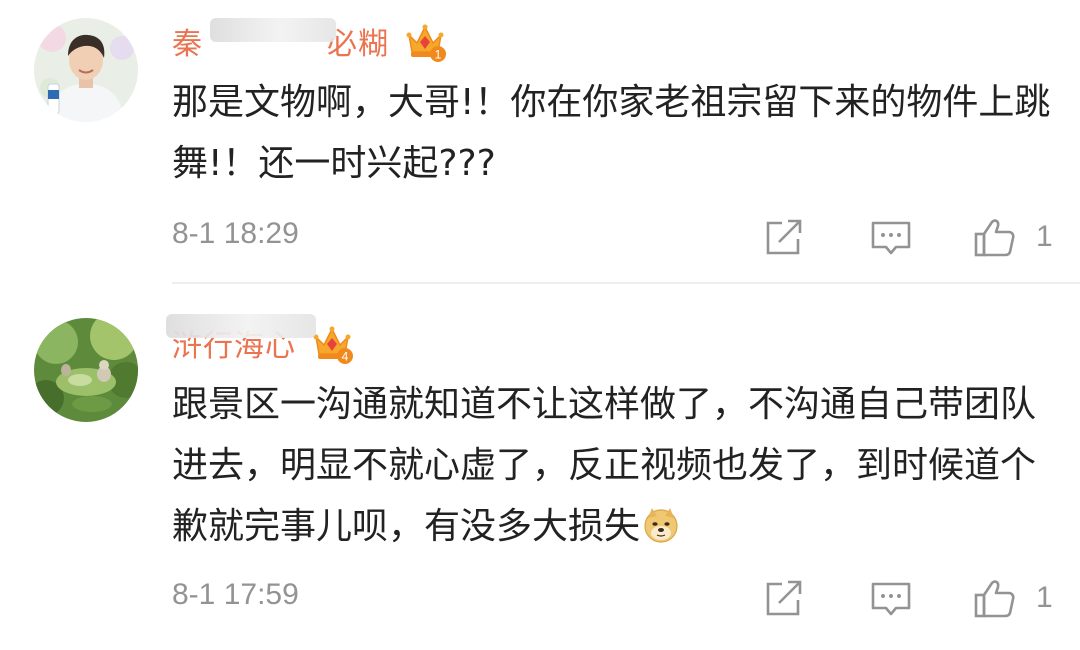 Image resolution: width=1080 pixels, height=650 pixels. What do you see at coordinates (626, 598) in the screenshot?
I see `comment-actions: 8-1 17:59 1` at bounding box center [626, 598].